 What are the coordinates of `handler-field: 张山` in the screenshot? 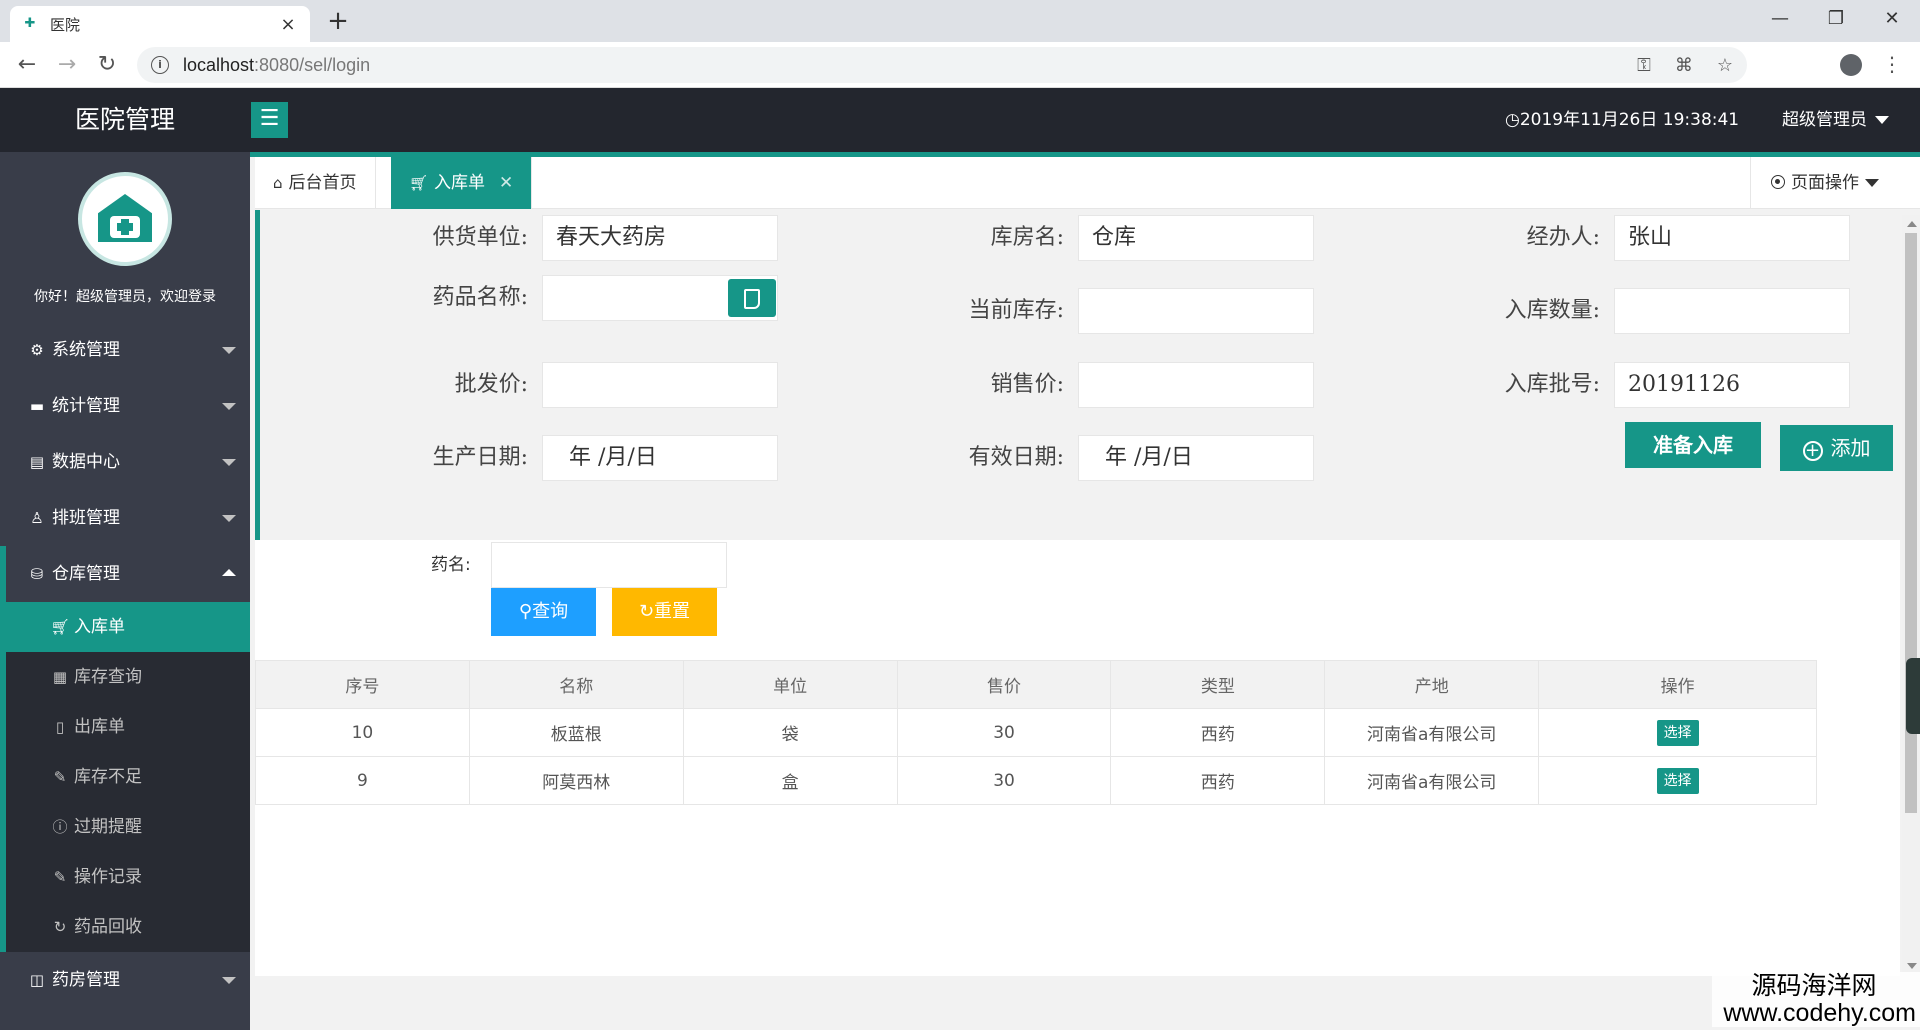 It's located at (1732, 238).